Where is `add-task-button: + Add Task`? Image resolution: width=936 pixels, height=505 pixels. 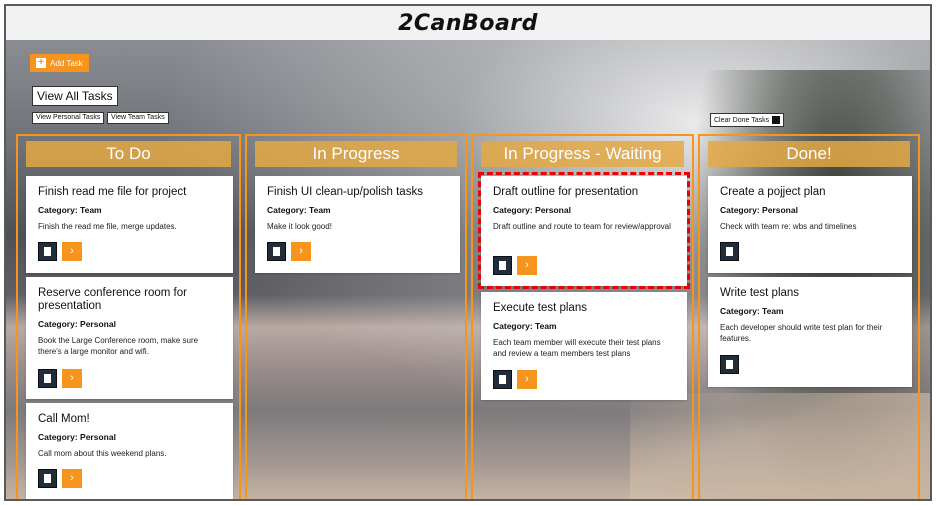
add-task-button: + Add Task is located at coordinates (59, 63).